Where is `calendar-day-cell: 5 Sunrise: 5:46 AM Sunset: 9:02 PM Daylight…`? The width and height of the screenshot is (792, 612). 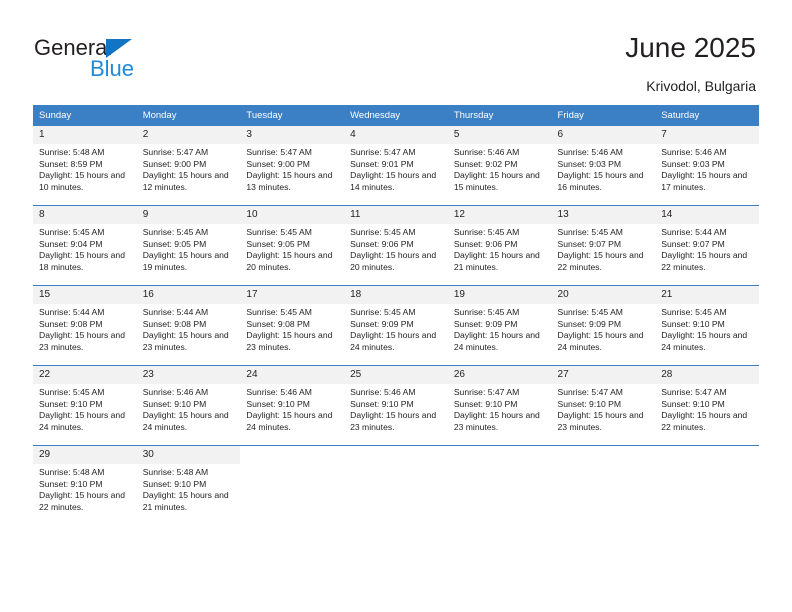
calendar-day-cell: 5 Sunrise: 5:46 AM Sunset: 9:02 PM Daylight… is located at coordinates (499, 166).